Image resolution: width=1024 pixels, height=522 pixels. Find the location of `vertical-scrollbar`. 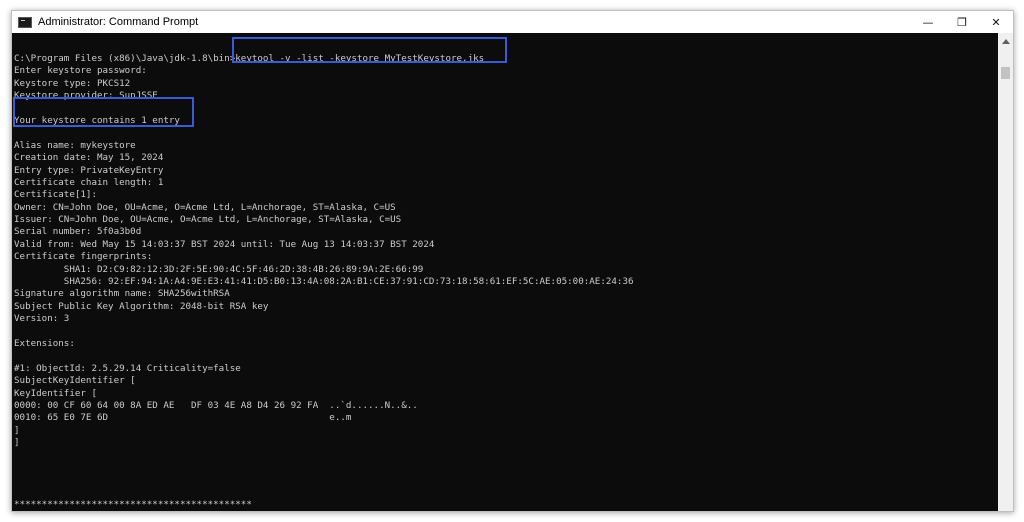

vertical-scrollbar is located at coordinates (1005, 272).